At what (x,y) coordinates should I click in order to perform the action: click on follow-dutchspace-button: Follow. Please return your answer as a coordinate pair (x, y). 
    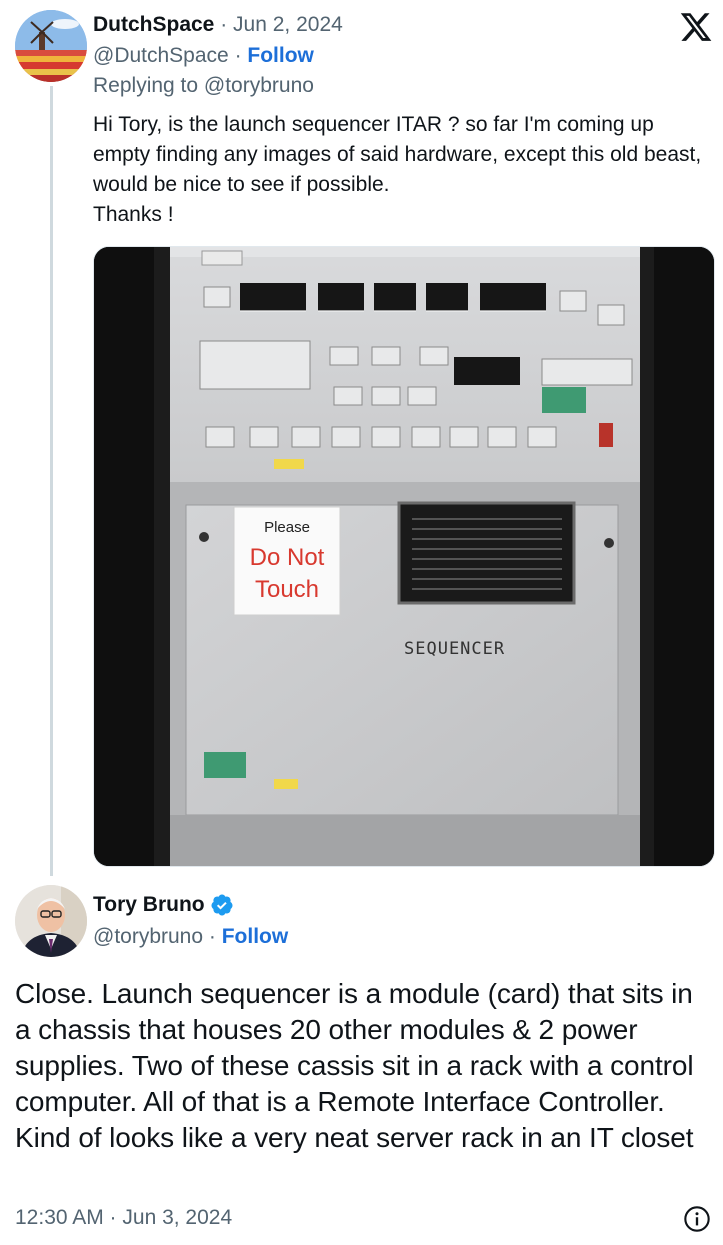
    Looking at the image, I should click on (280, 55).